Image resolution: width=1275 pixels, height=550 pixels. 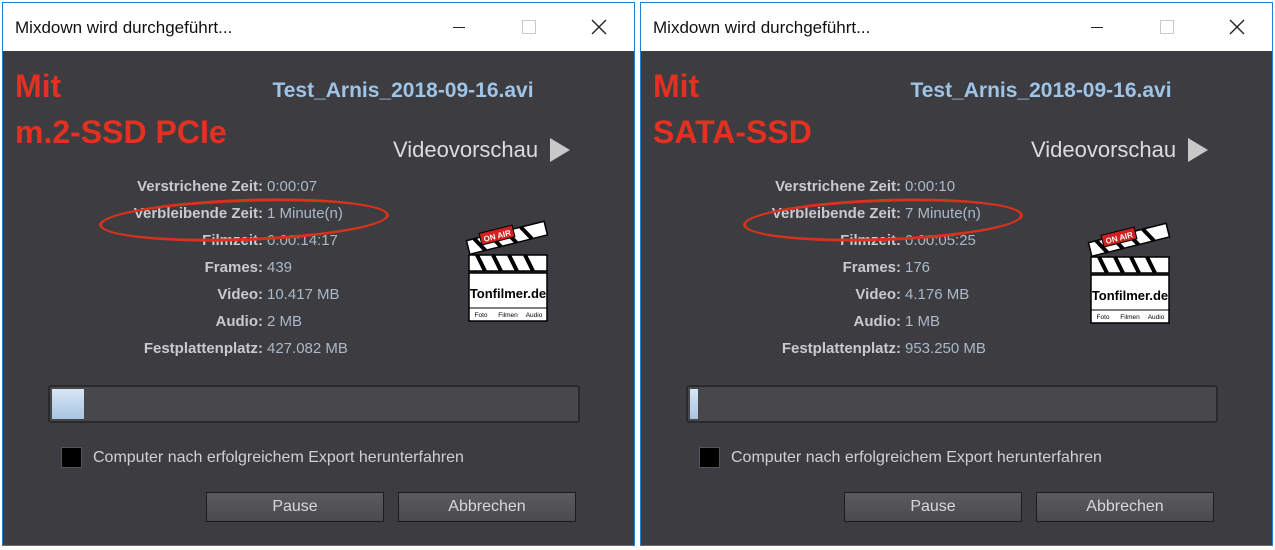 I want to click on stat-value: 176, so click(x=918, y=267).